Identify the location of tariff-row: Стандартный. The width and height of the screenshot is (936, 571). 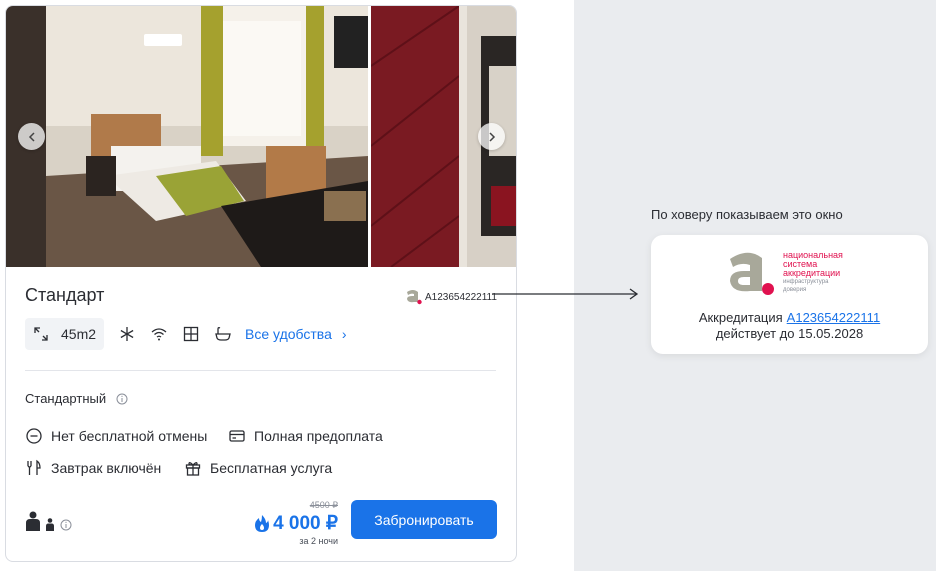
(76, 398).